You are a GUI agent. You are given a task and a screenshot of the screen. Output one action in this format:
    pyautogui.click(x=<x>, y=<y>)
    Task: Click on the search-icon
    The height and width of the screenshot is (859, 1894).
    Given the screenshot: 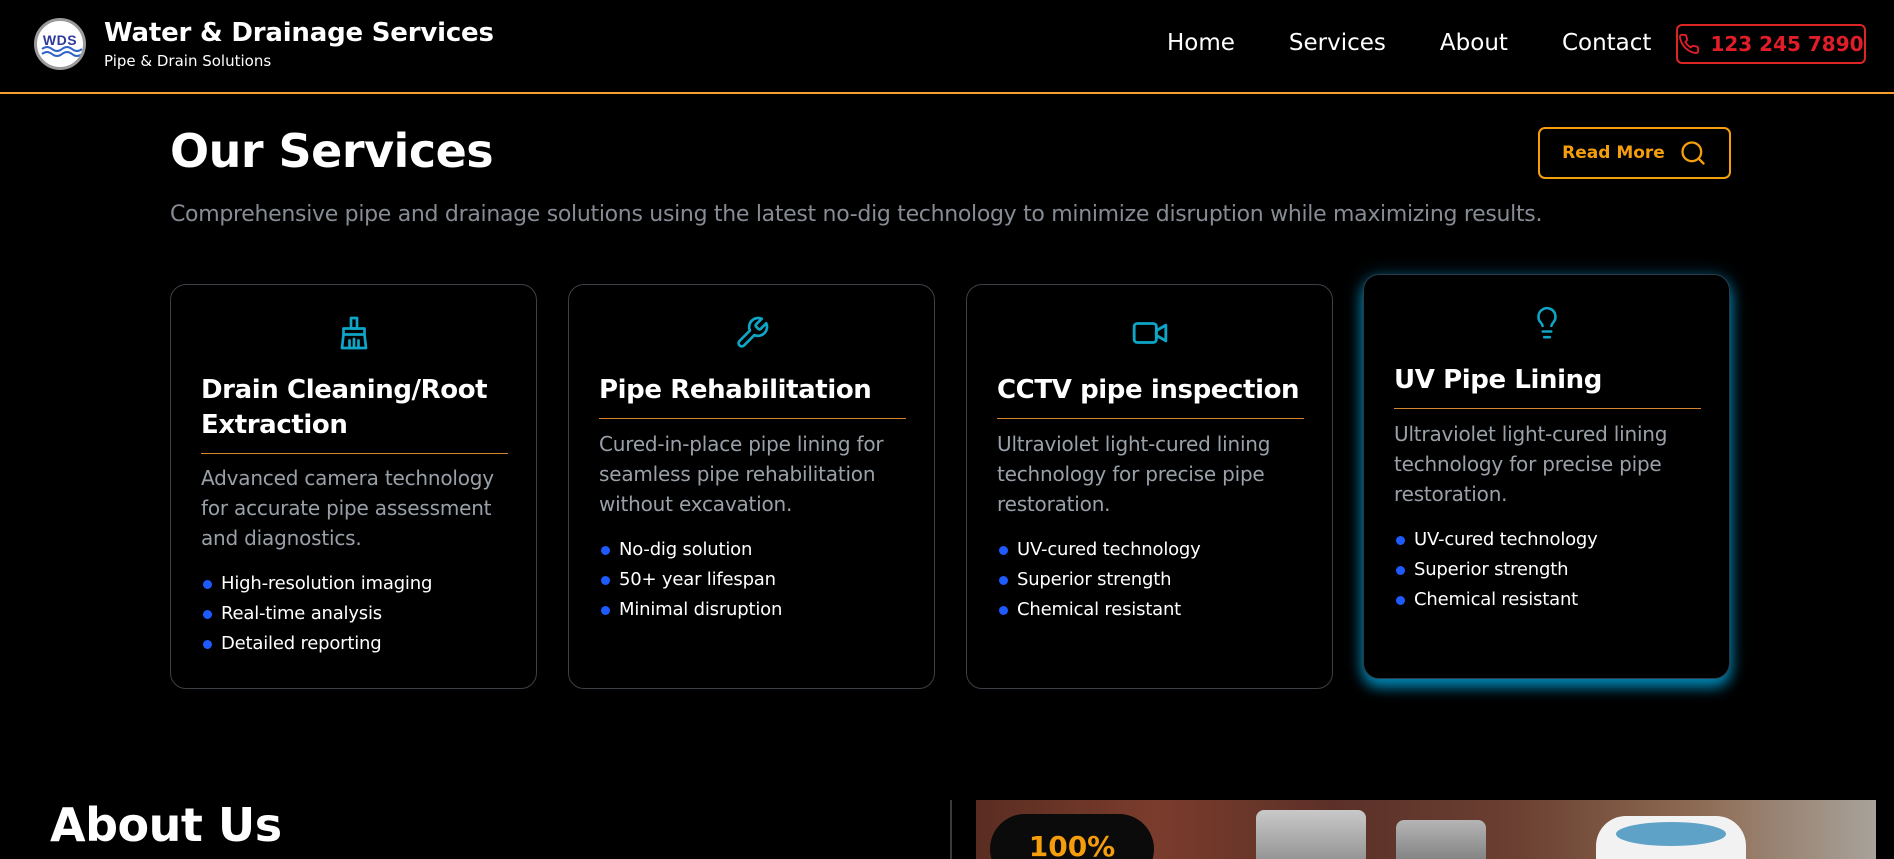 What is the action you would take?
    pyautogui.click(x=1693, y=153)
    